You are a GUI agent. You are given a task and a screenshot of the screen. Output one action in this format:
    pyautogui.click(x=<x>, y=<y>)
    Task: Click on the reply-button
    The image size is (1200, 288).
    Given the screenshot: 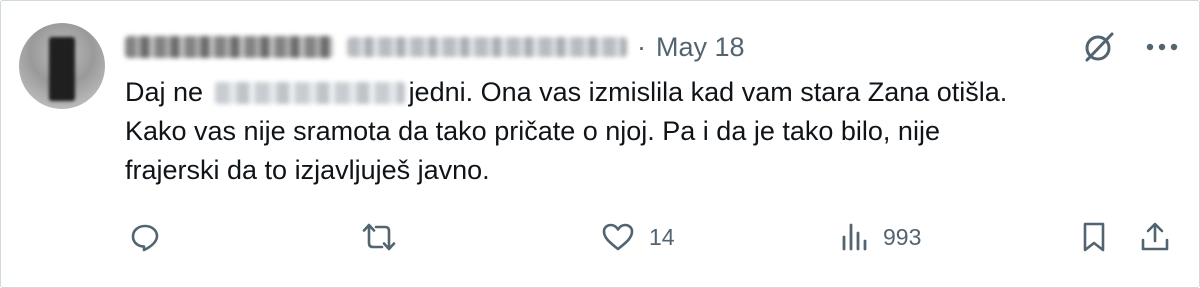 What is the action you would take?
    pyautogui.click(x=145, y=237)
    